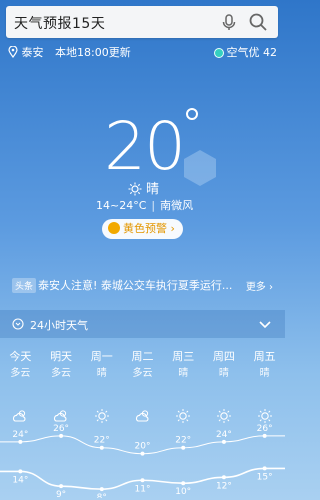 This screenshot has width=320, height=500. Describe the element at coordinates (102, 495) in the screenshot. I see `low-temp-label: 8°` at that location.